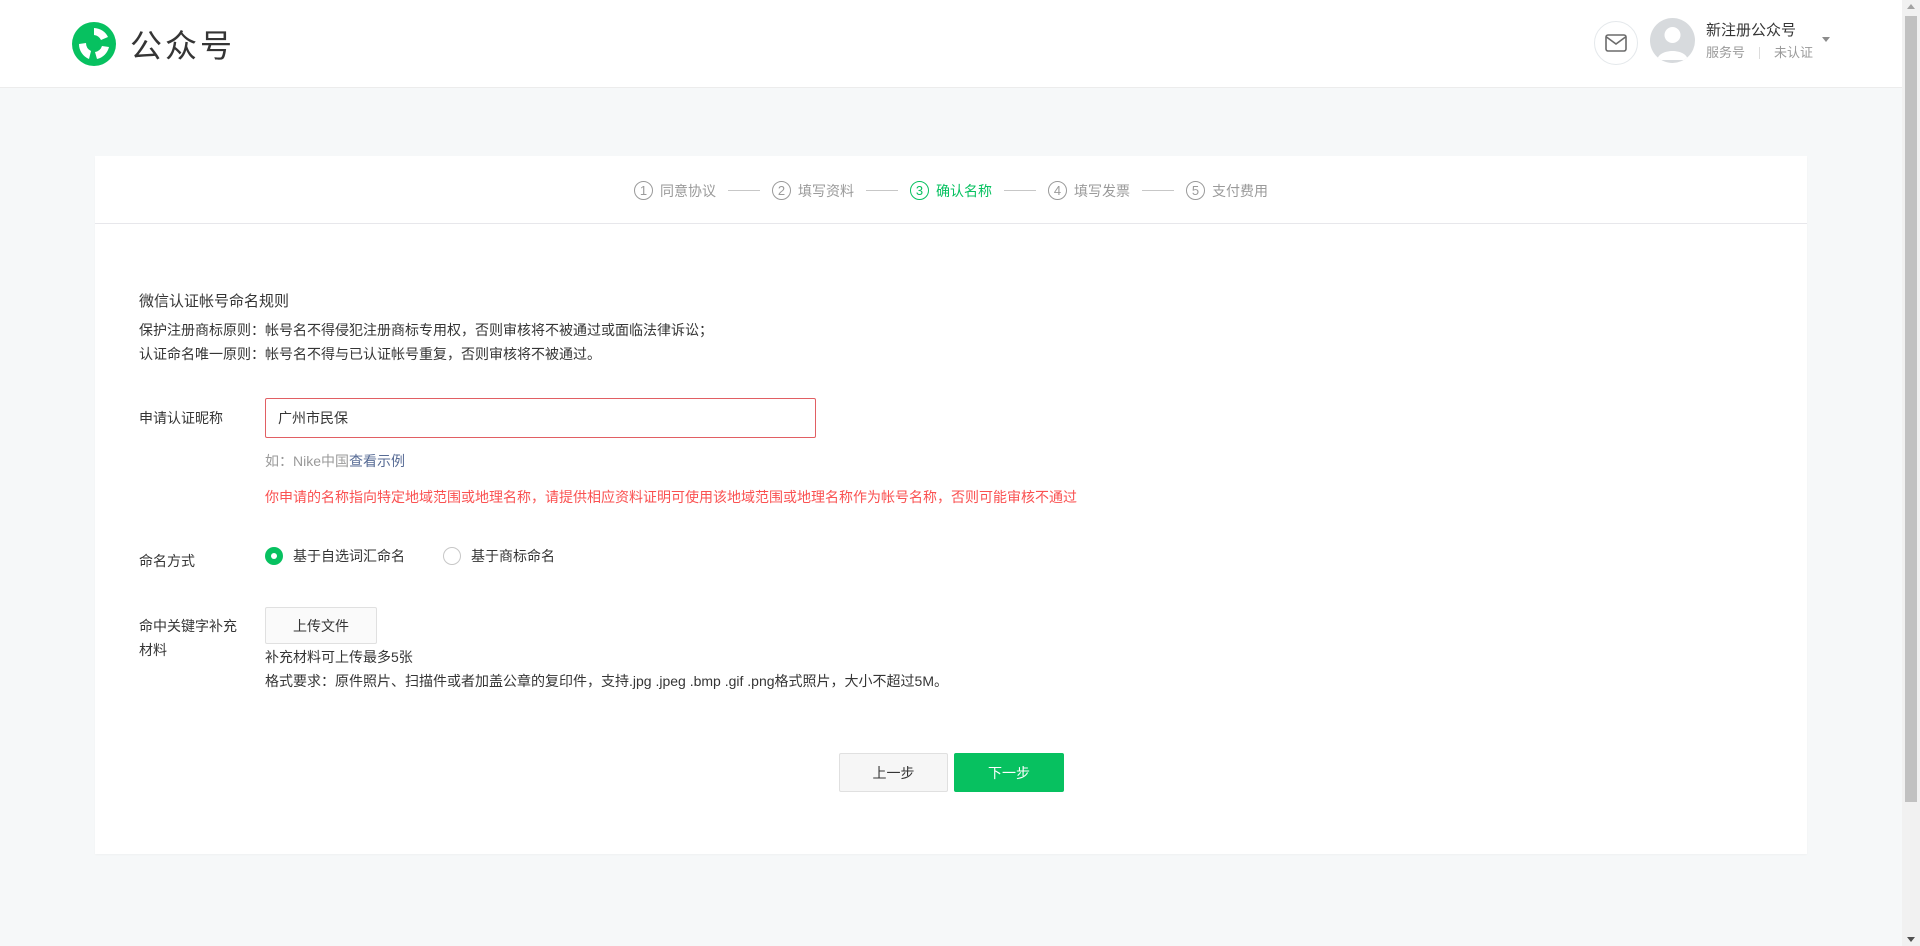  What do you see at coordinates (1759, 41) in the screenshot?
I see `account-info: 新注册公众号 服务号 未认证` at bounding box center [1759, 41].